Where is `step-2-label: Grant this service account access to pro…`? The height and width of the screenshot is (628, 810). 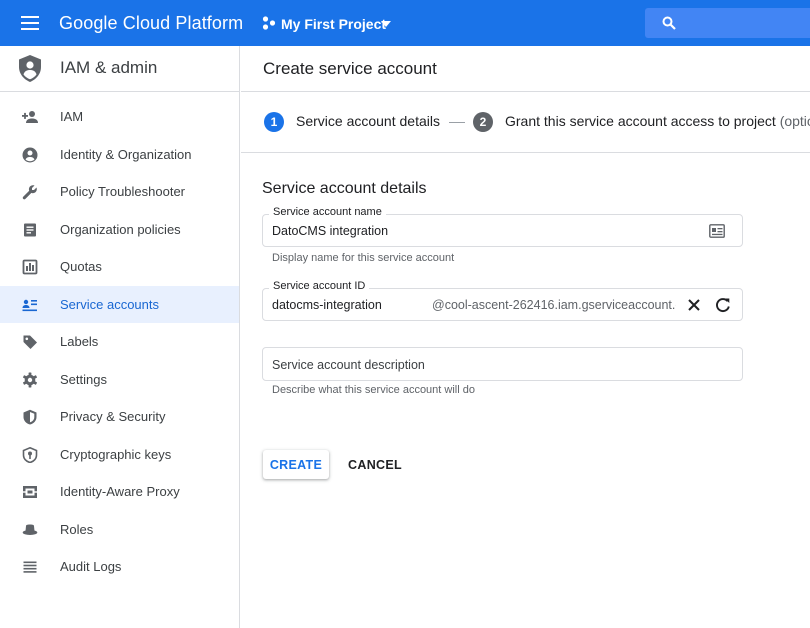
step-2-label: Grant this service account access to pro… is located at coordinates (657, 121).